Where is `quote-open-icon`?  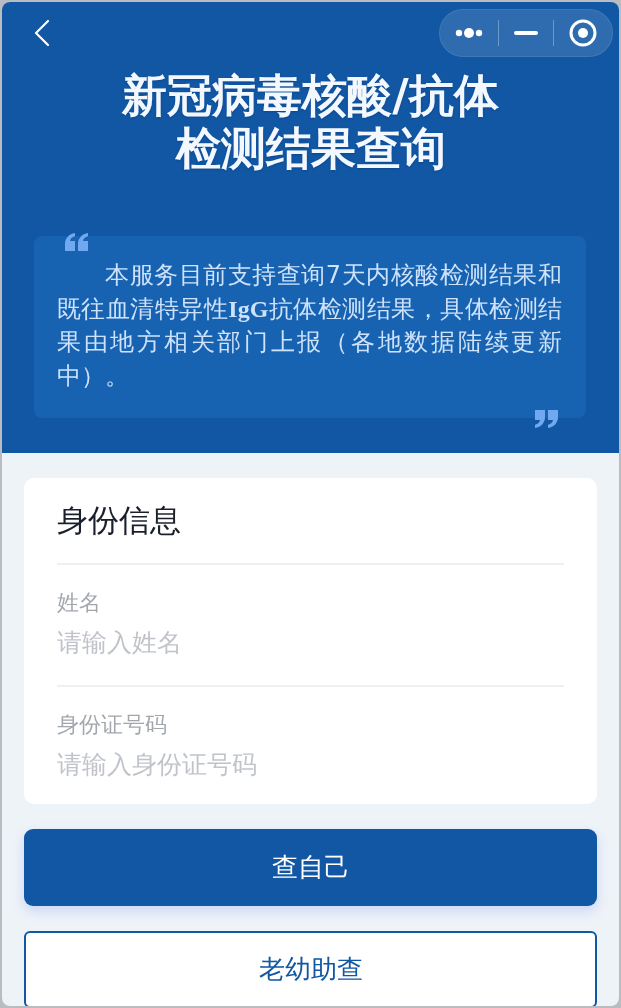
quote-open-icon is located at coordinates (76, 242).